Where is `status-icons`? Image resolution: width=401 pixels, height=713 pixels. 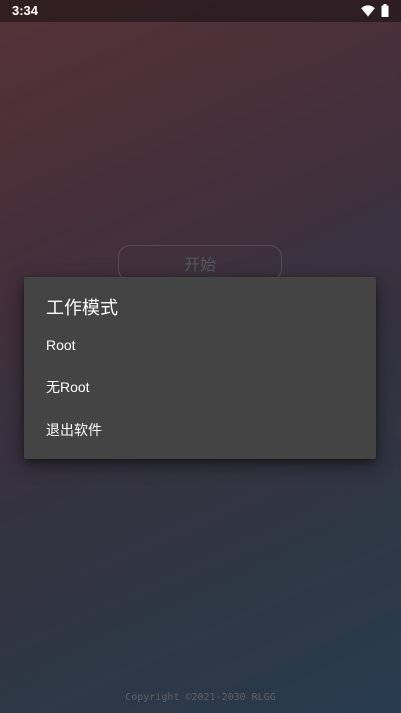
status-icons is located at coordinates (375, 10).